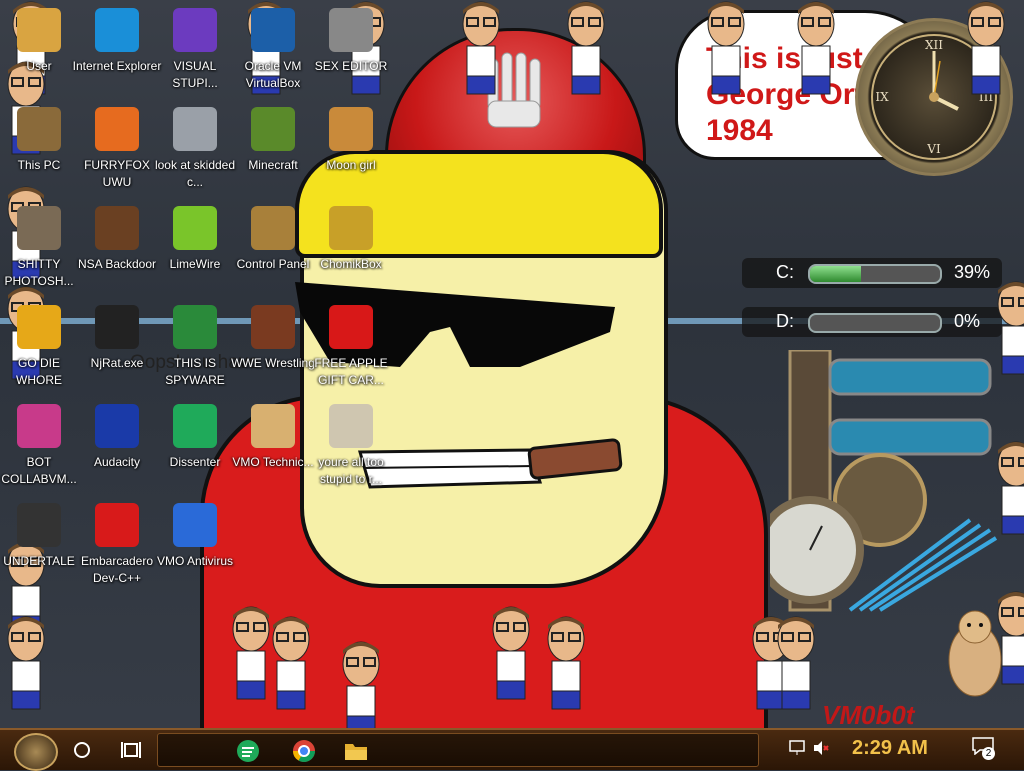 This screenshot has width=1024, height=771. I want to click on vm-watermark: VM0b0t, so click(868, 714).